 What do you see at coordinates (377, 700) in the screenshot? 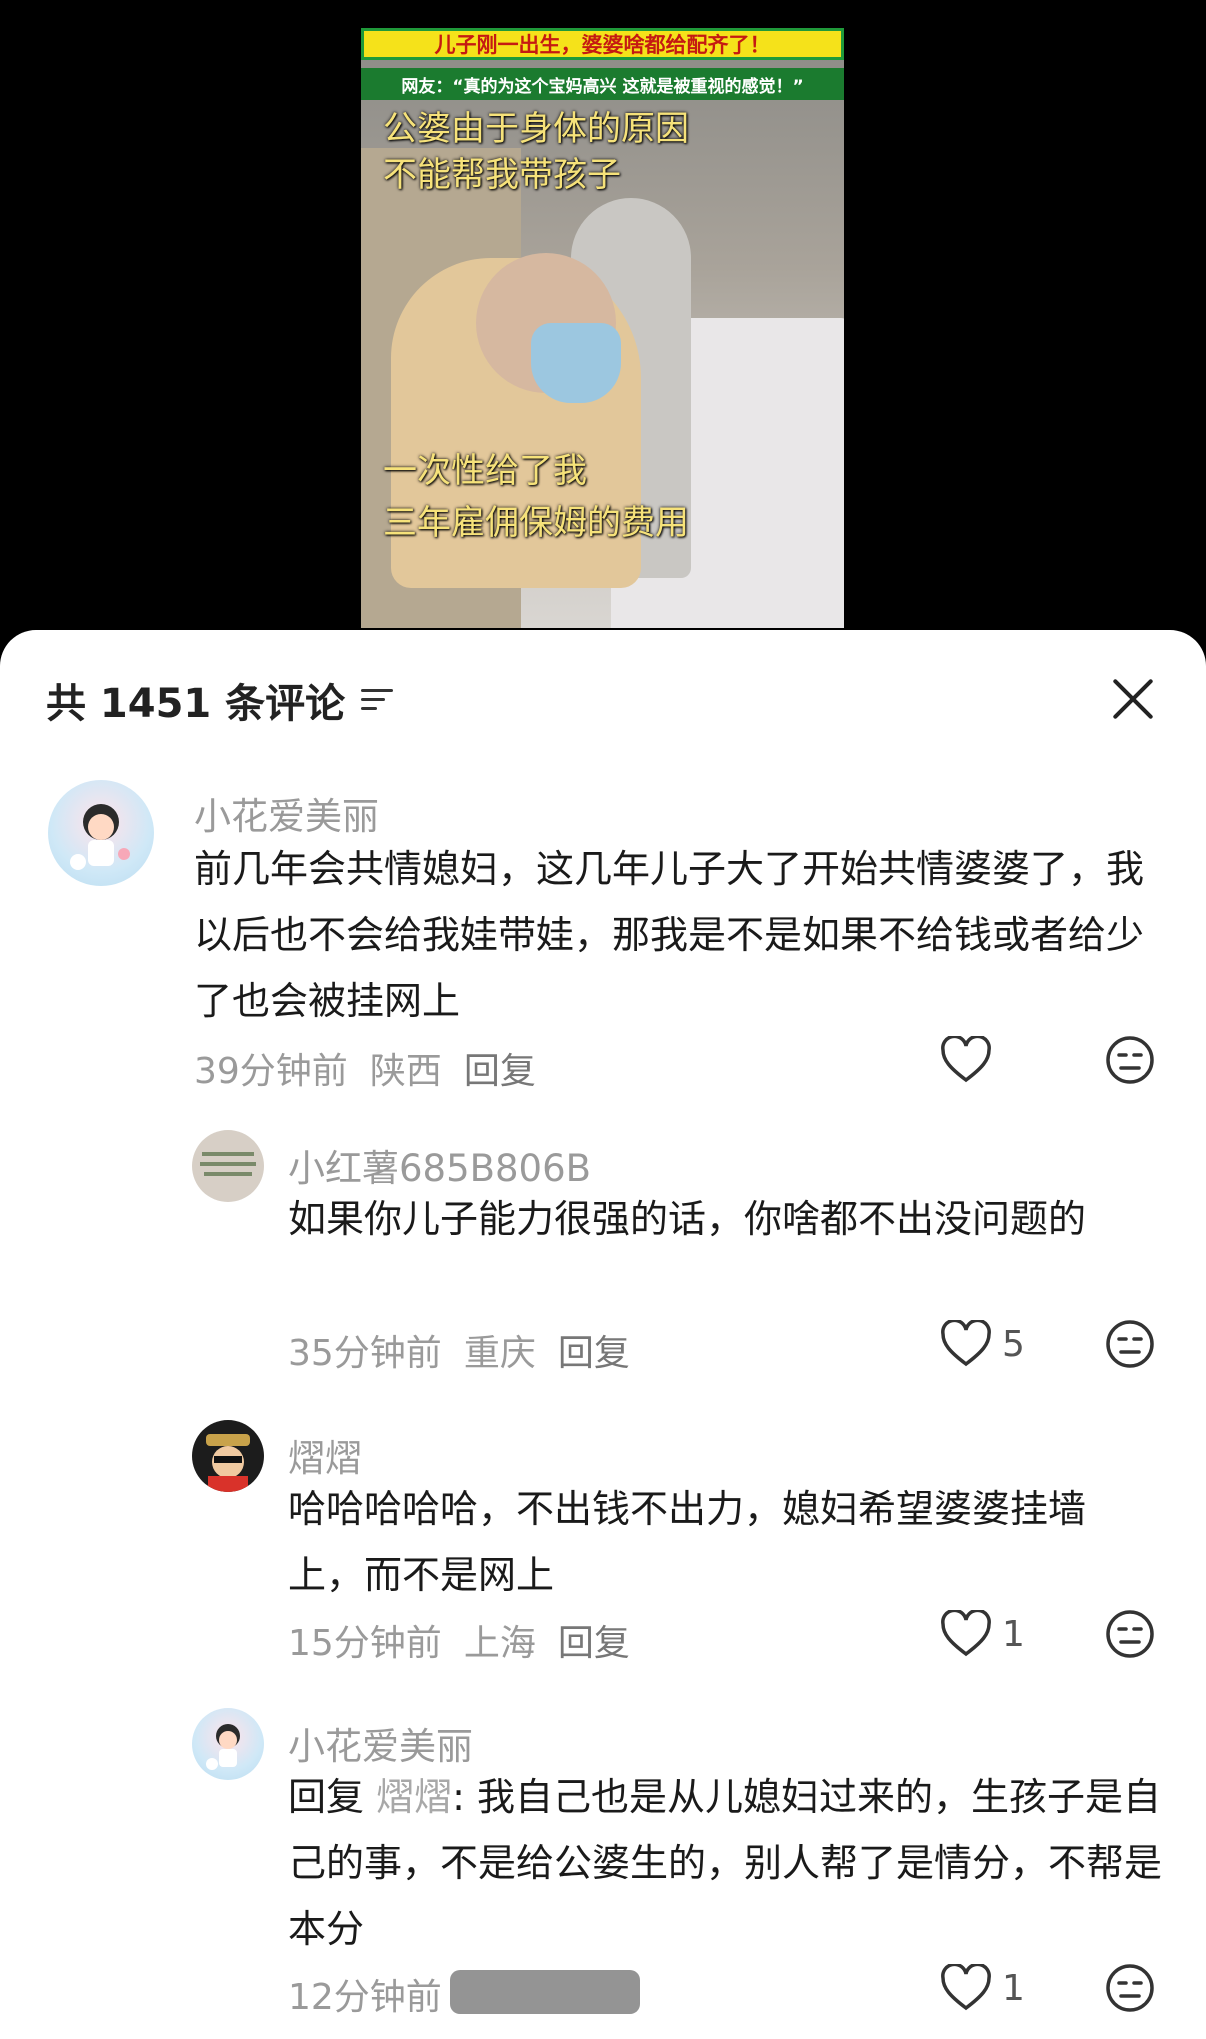
I see `sort-filter-icon` at bounding box center [377, 700].